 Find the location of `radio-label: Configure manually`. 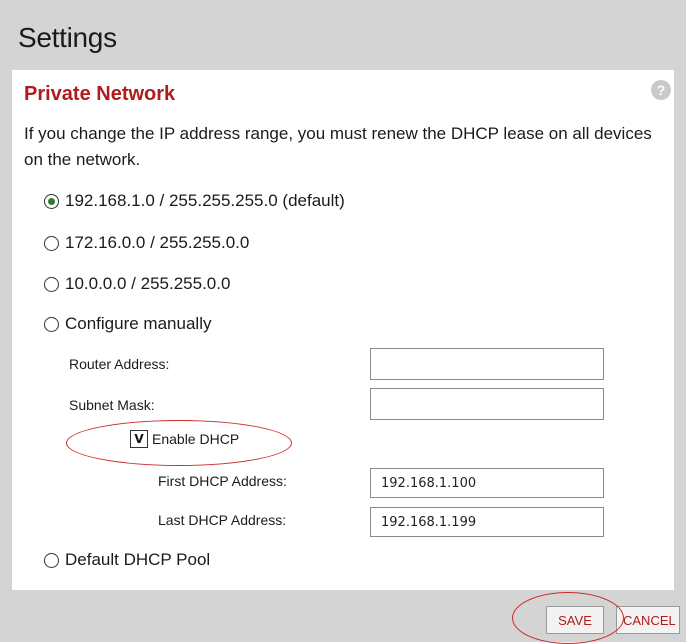

radio-label: Configure manually is located at coordinates (138, 323).